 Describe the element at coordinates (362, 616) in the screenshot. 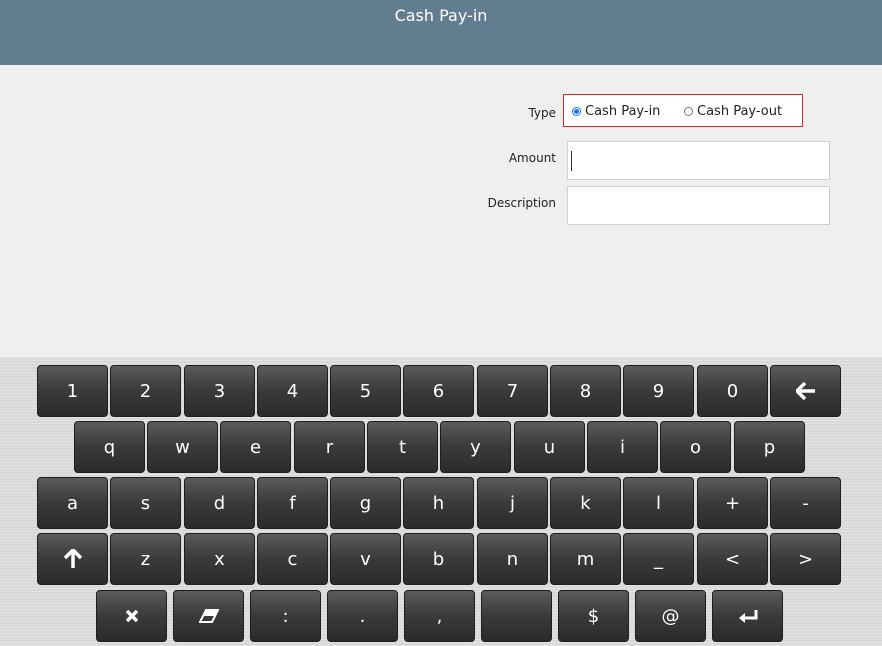

I see `key-period: .` at that location.